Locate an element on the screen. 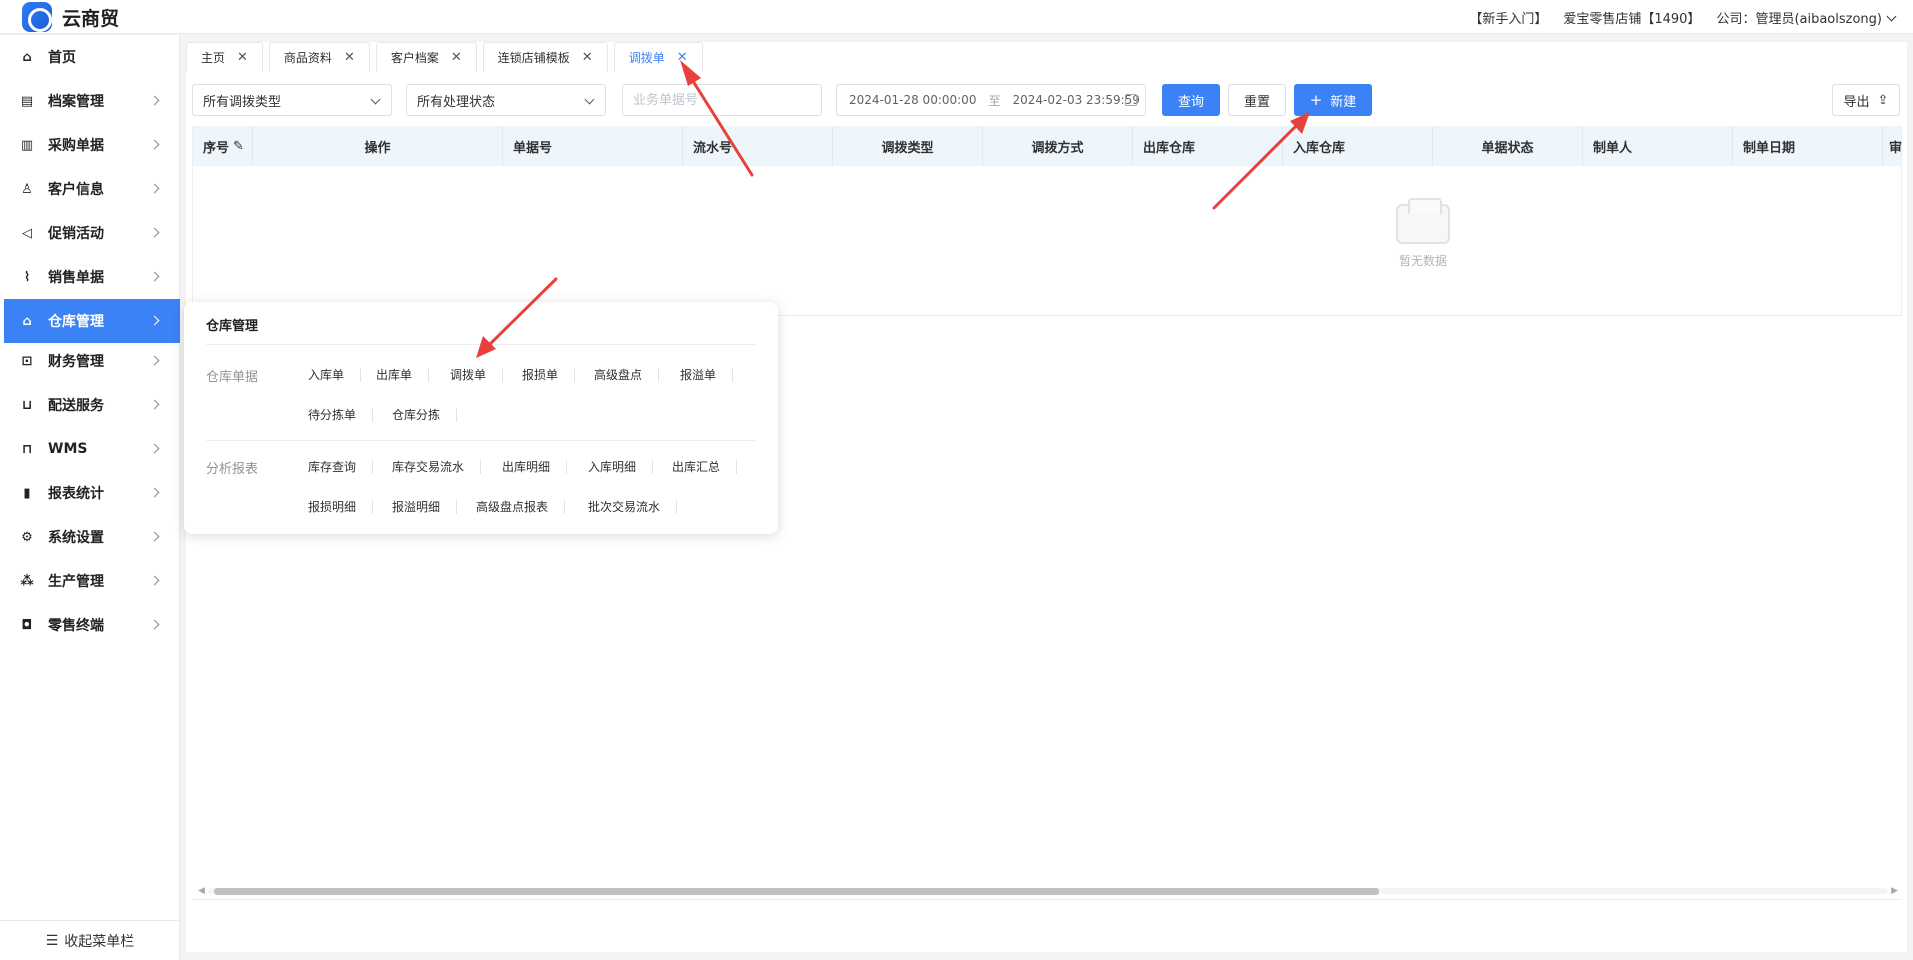 The image size is (1913, 960). app-logo-icon is located at coordinates (37, 17).